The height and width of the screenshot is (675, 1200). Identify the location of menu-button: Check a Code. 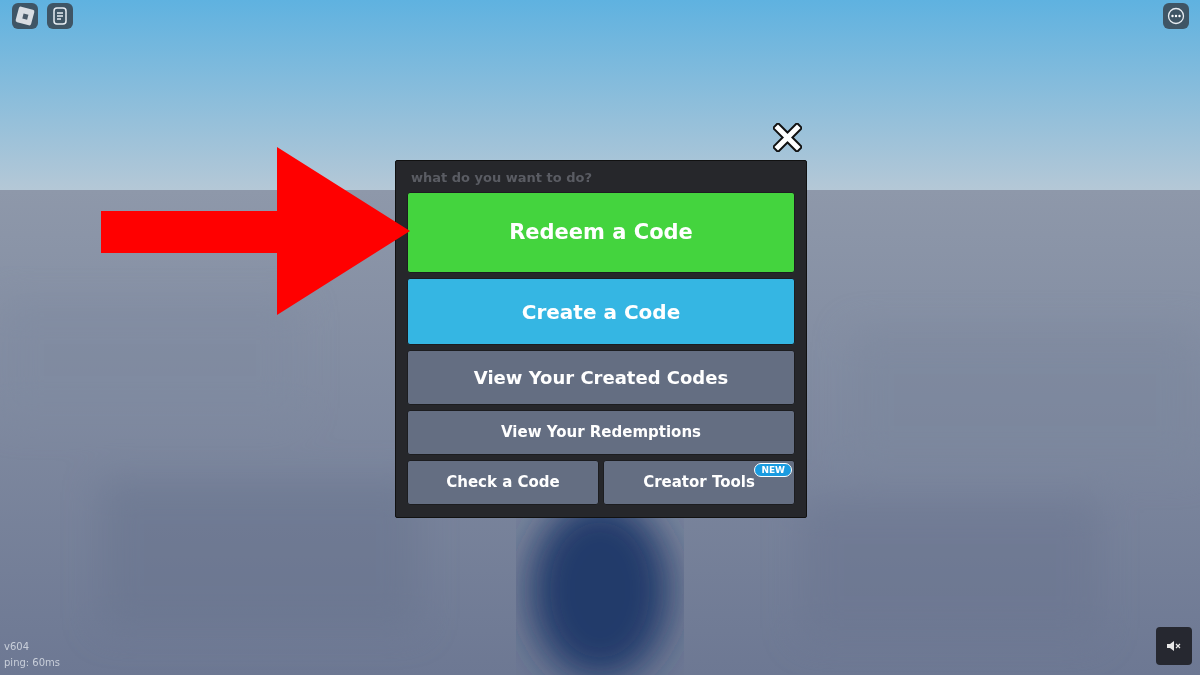
(503, 482).